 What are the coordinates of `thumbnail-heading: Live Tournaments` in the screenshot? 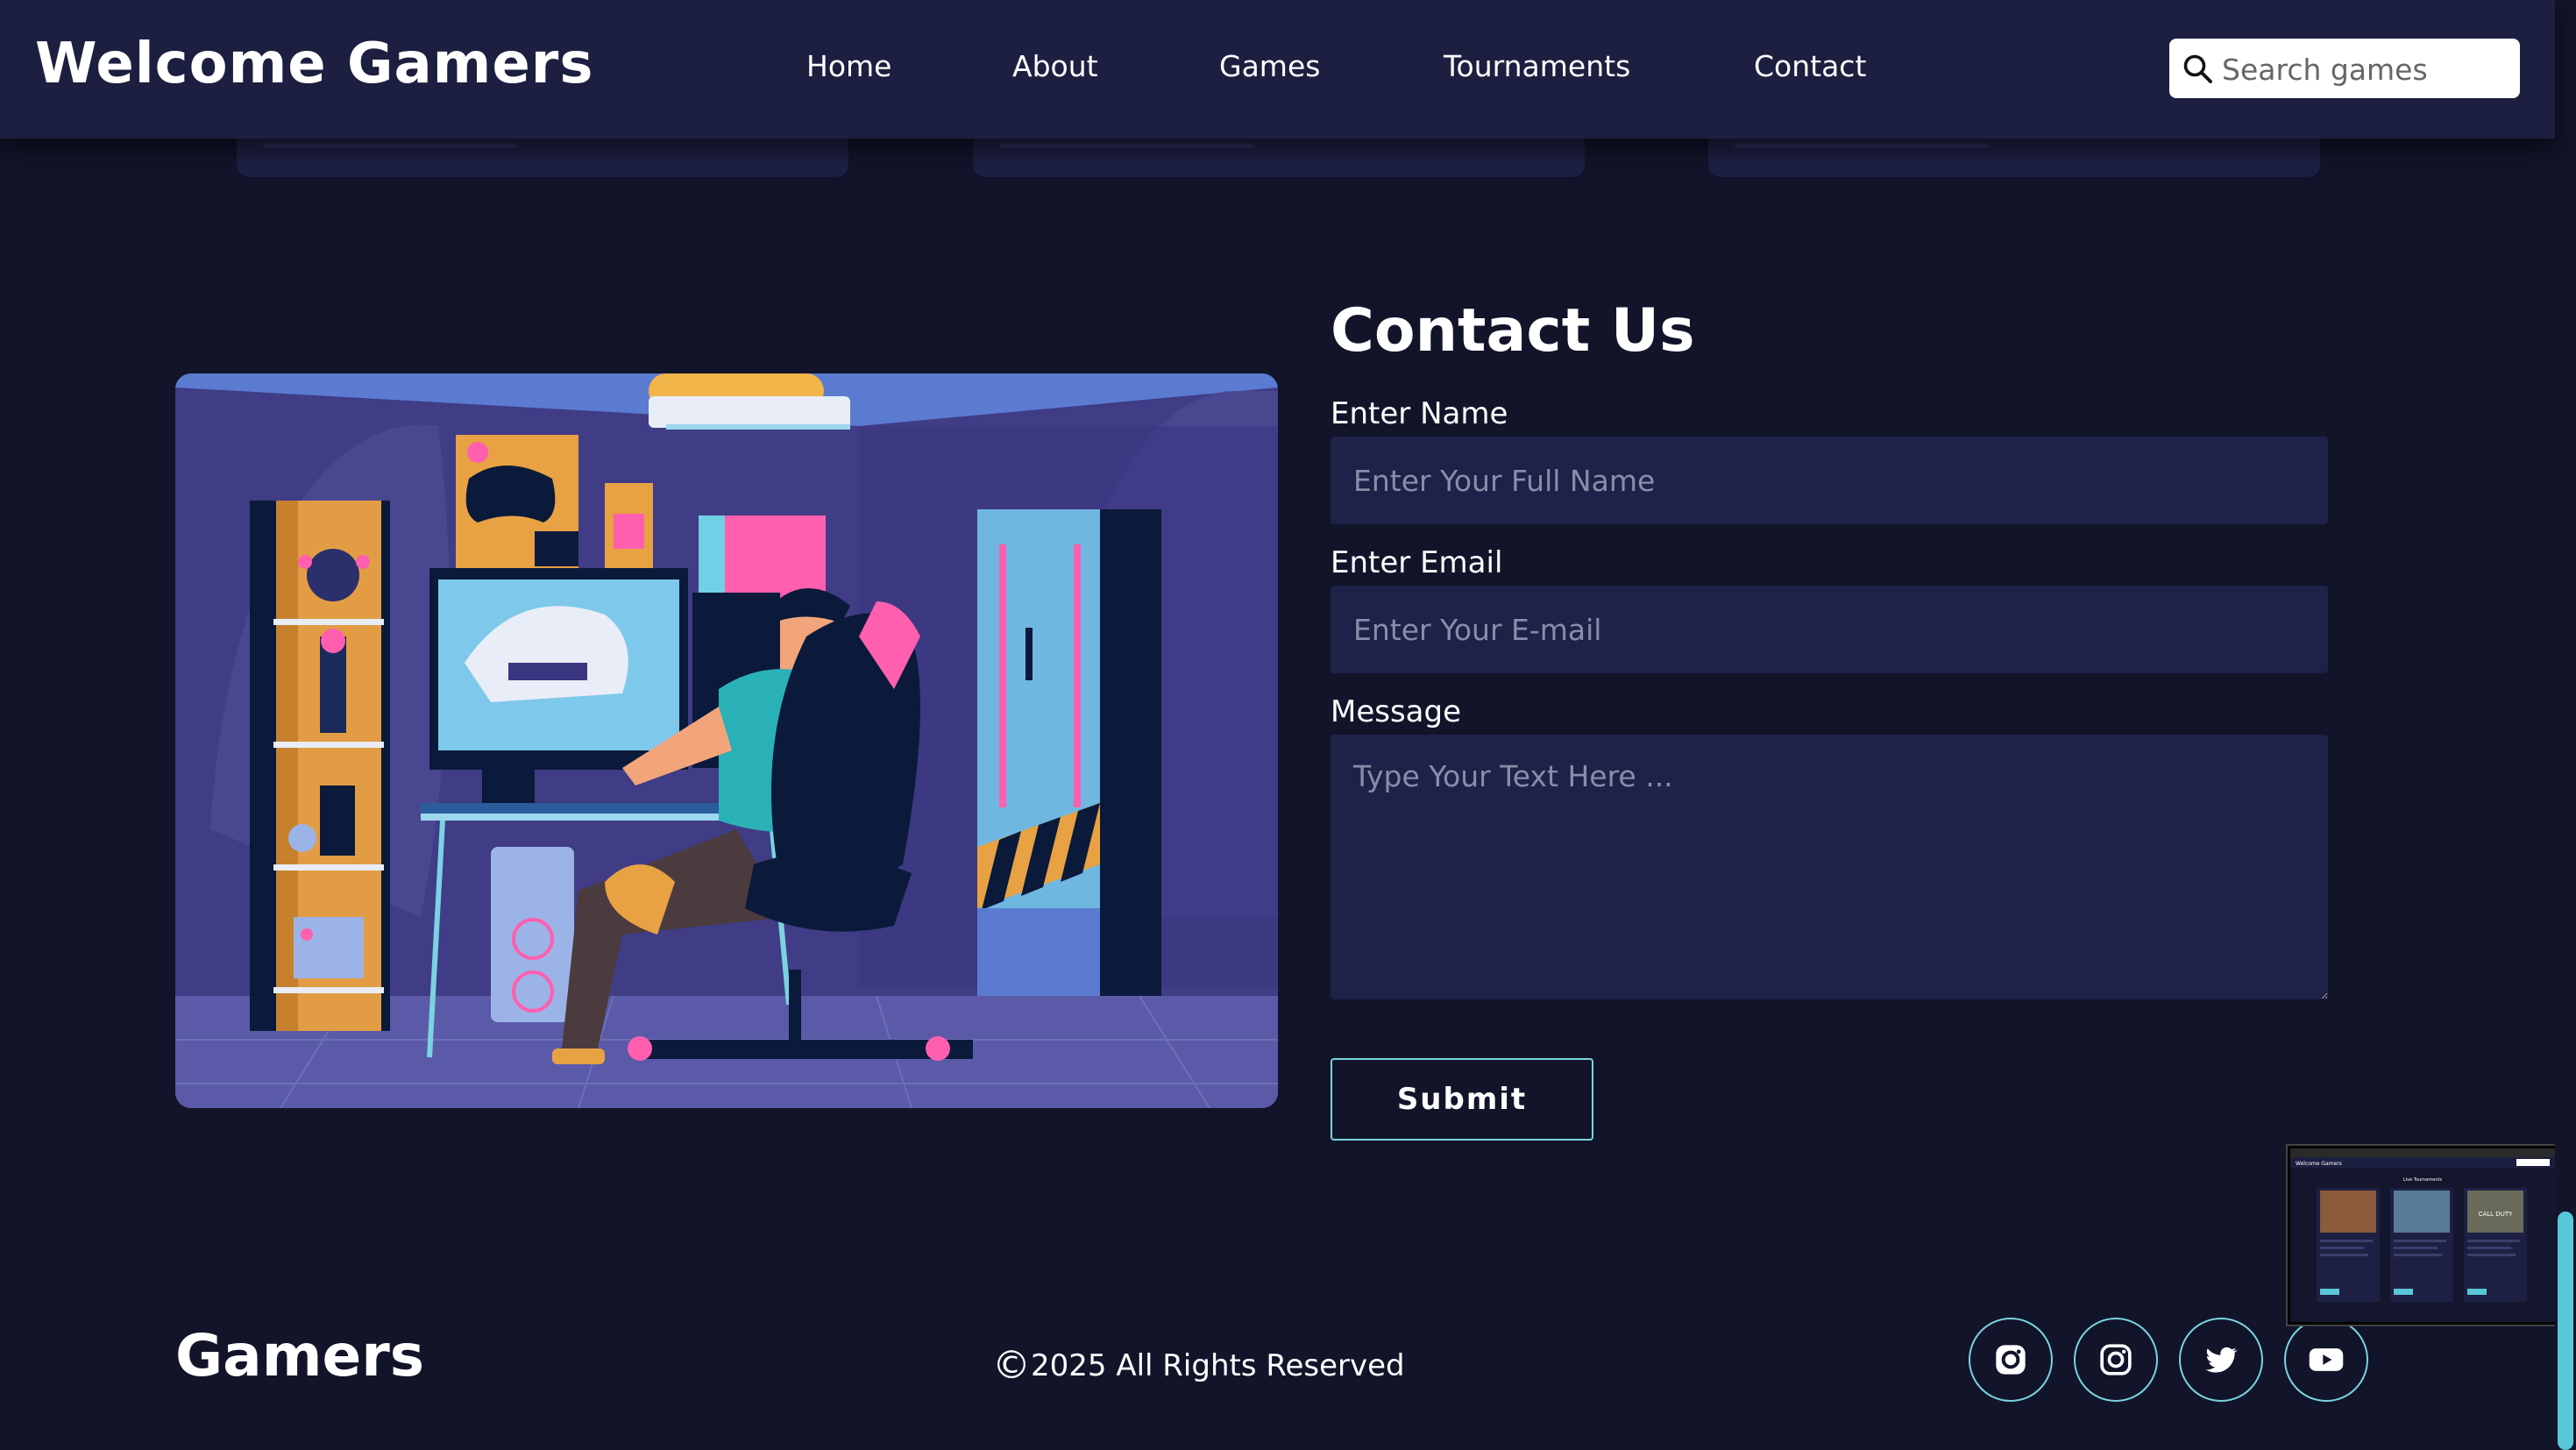 It's located at (2423, 1180).